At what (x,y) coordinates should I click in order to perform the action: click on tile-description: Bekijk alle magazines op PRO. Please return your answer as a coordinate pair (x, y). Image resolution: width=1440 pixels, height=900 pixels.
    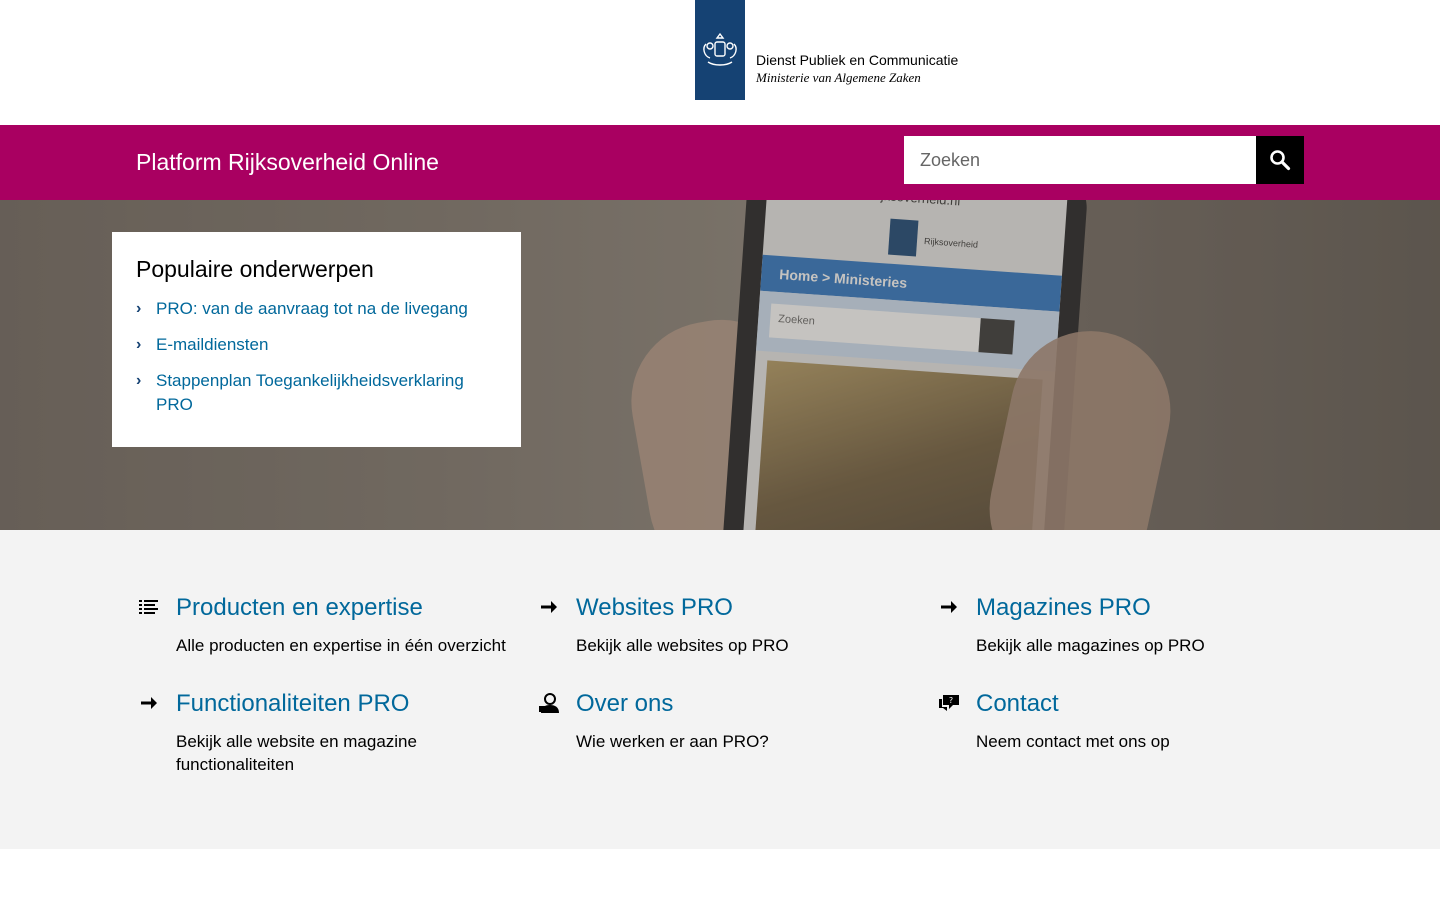
    Looking at the image, I should click on (1090, 645).